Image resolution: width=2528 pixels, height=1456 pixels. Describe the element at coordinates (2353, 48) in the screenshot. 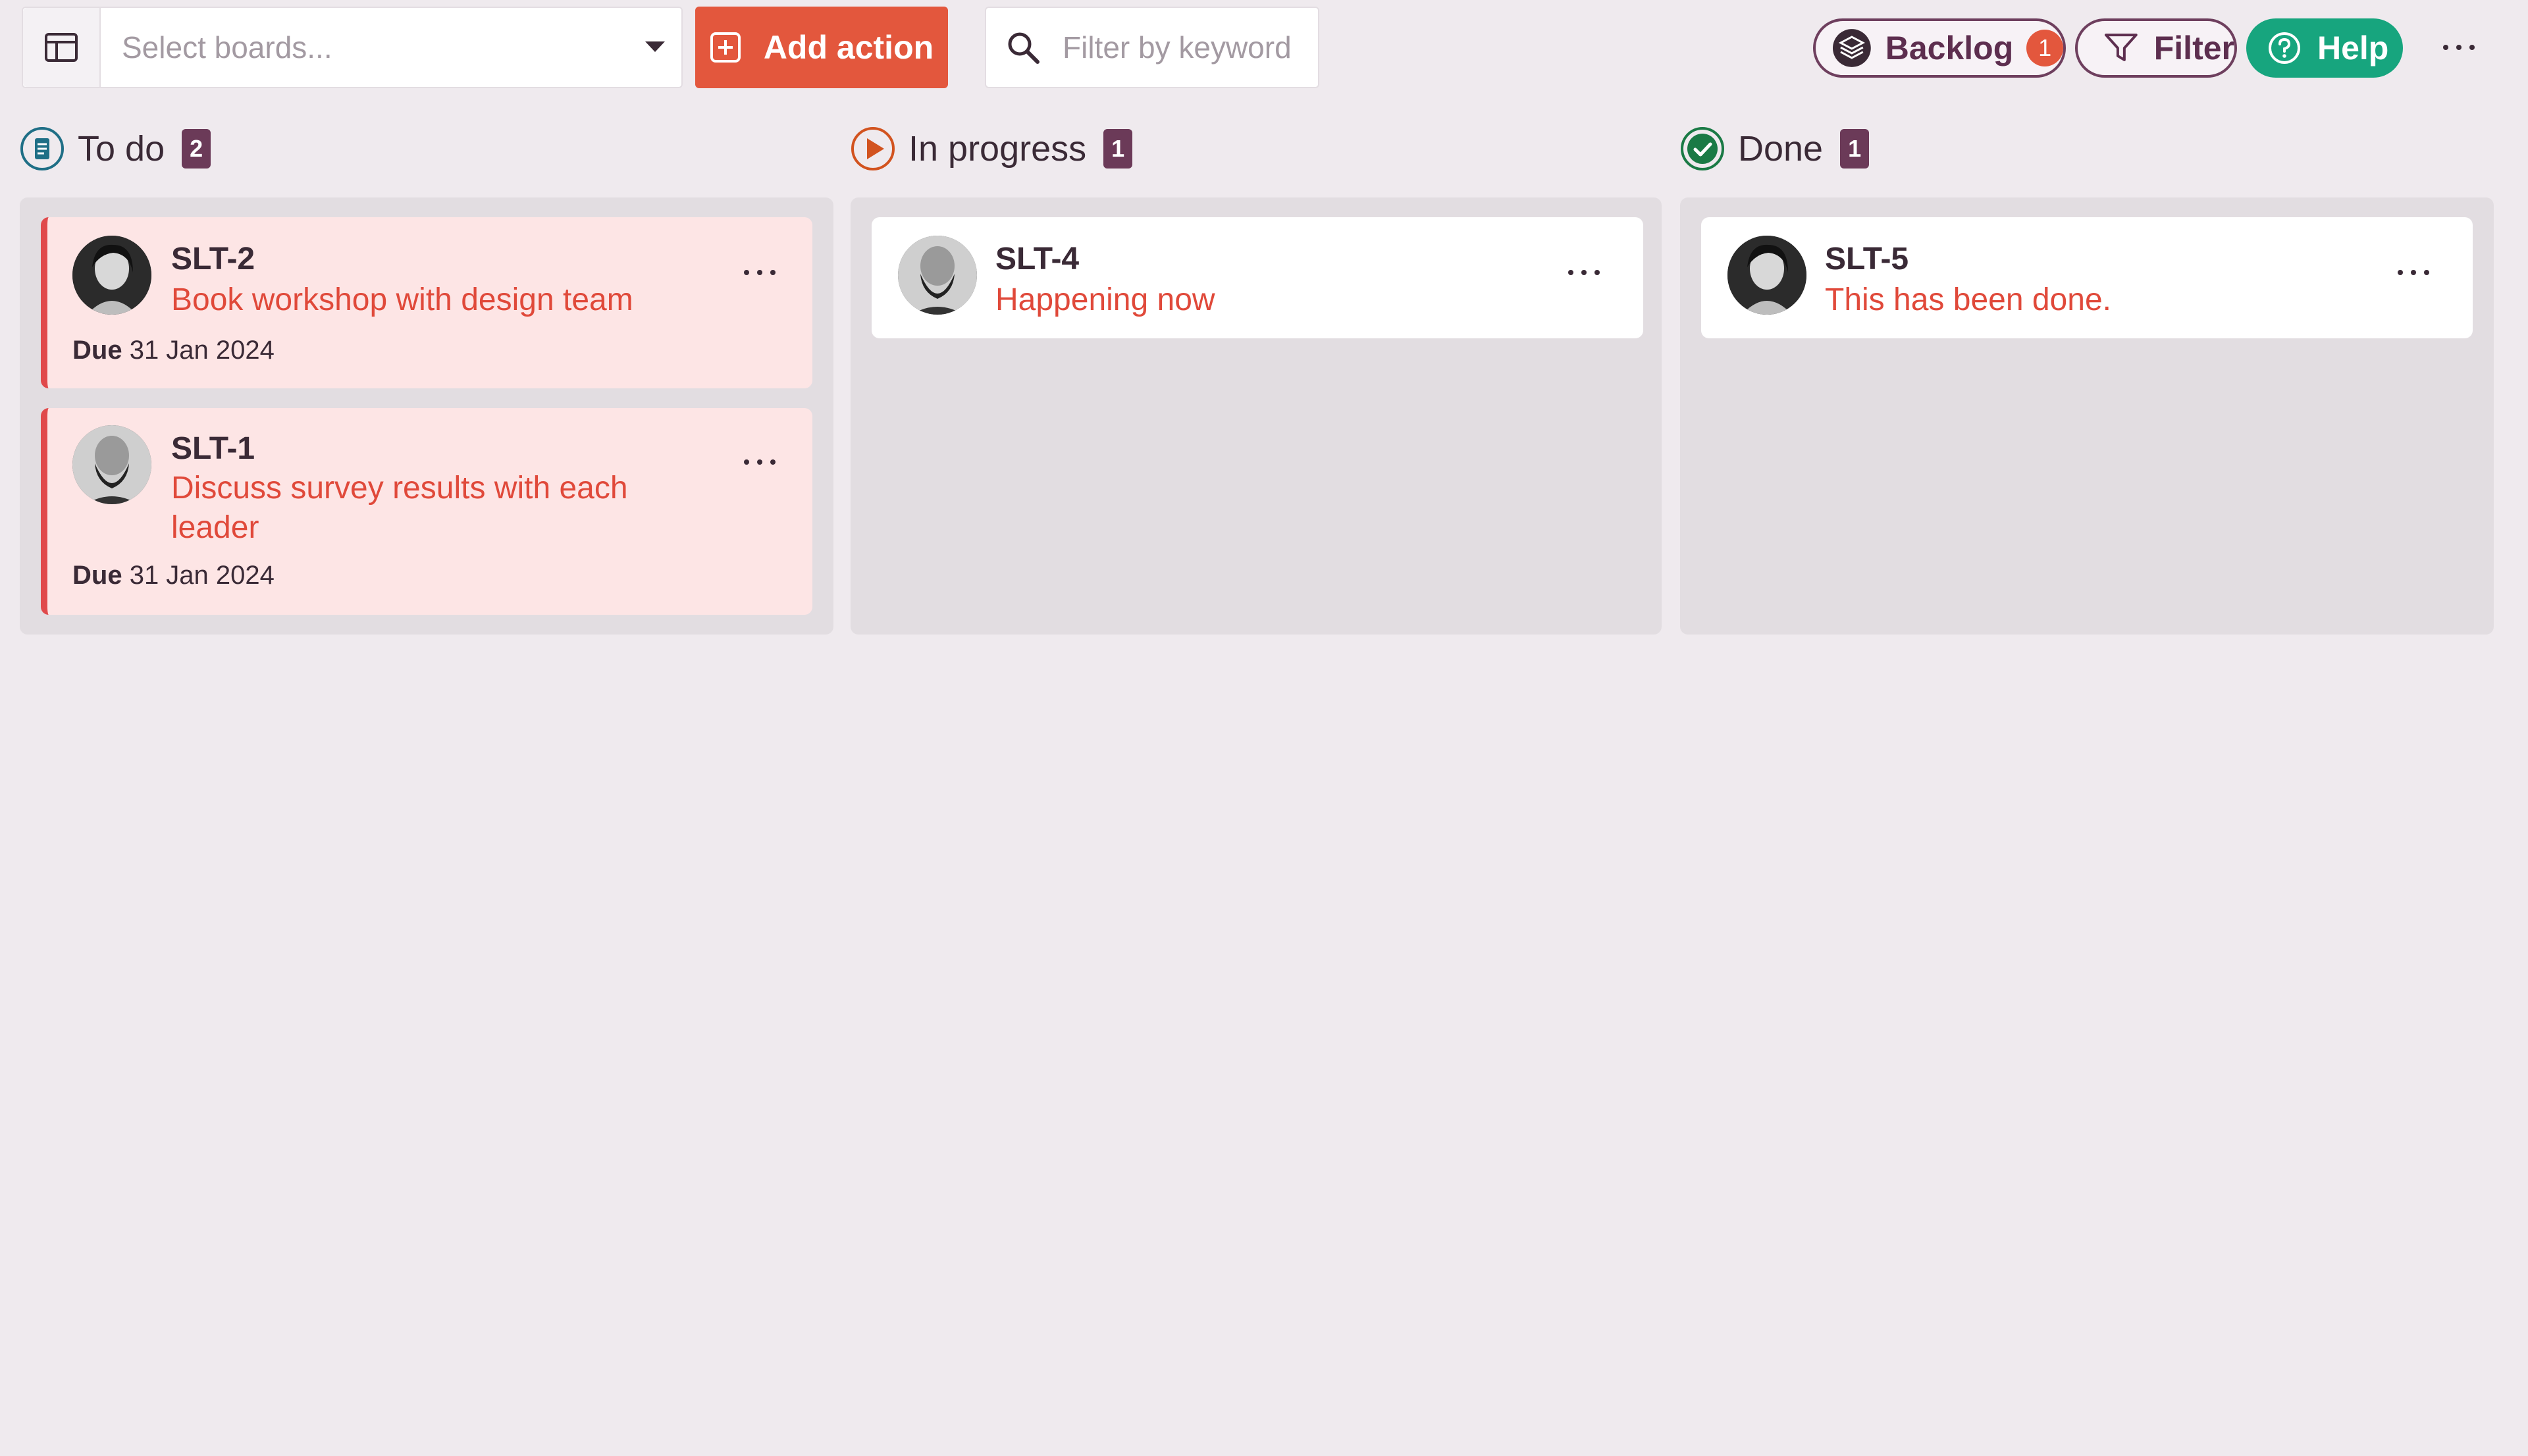

I see `help-label: Help` at that location.